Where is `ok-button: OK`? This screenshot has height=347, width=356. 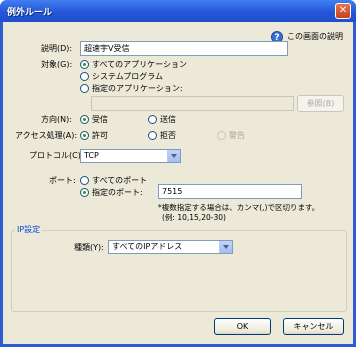 ok-button: OK is located at coordinates (242, 326).